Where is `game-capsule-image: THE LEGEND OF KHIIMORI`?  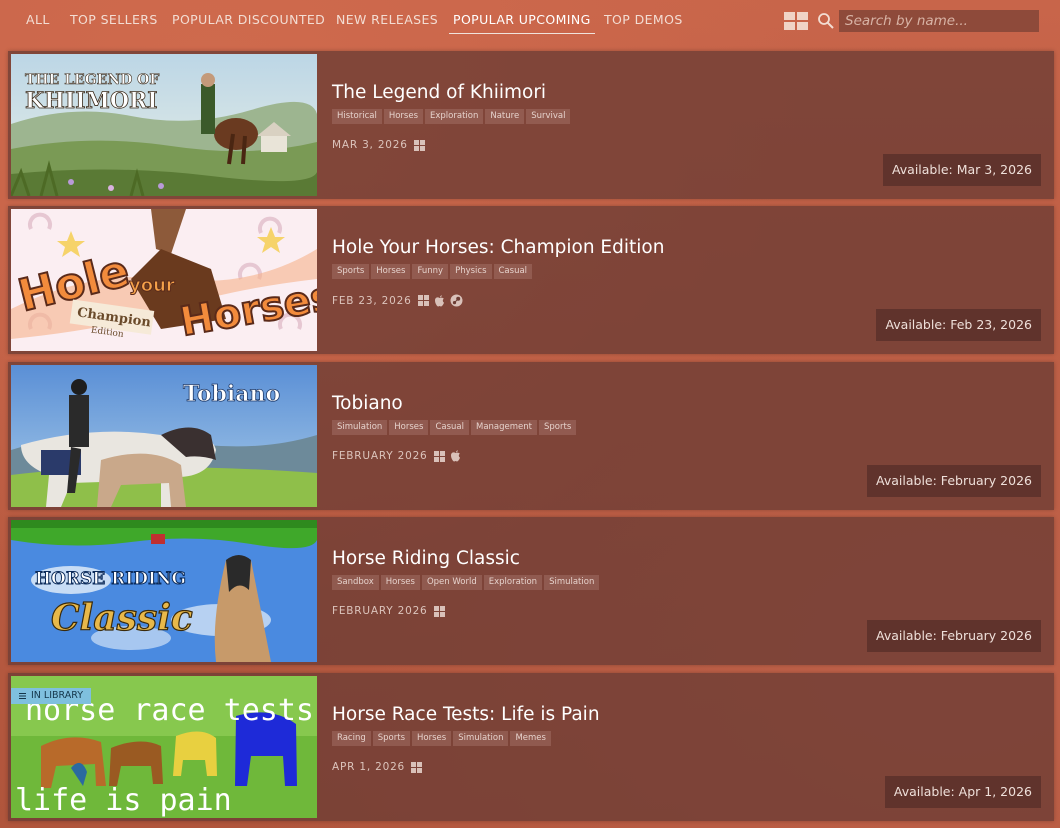 game-capsule-image: THE LEGEND OF KHIIMORI is located at coordinates (164, 125).